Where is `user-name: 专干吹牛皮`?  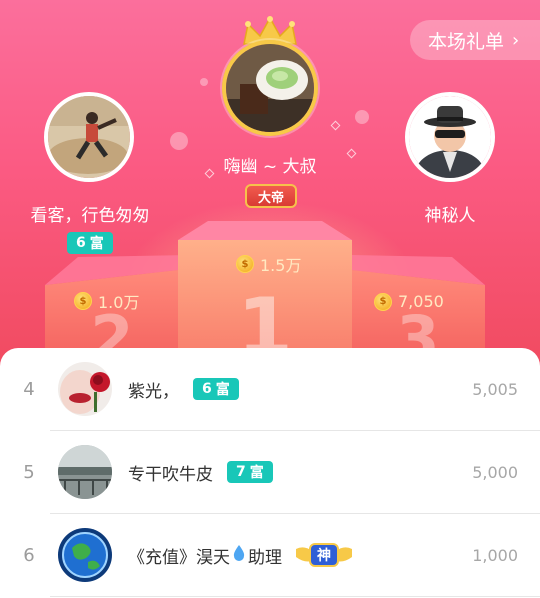
user-name: 专干吹牛皮 is located at coordinates (170, 474).